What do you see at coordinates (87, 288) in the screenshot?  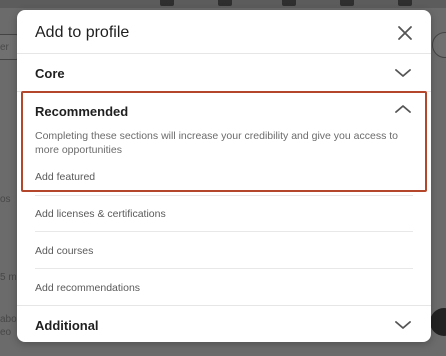 I see `add-recommendations-link: Add recommendations` at bounding box center [87, 288].